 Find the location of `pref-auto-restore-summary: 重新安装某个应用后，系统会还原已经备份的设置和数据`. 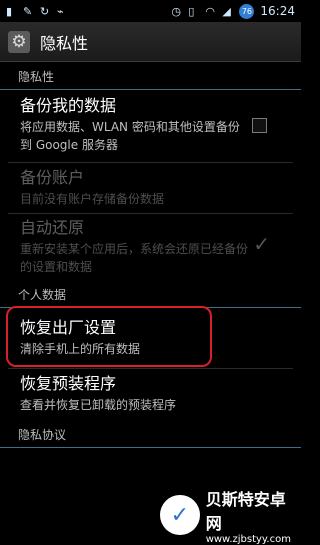

pref-auto-restore-summary: 重新安装某个应用后，系统会还原已经备份的设置和数据 is located at coordinates (134, 258).